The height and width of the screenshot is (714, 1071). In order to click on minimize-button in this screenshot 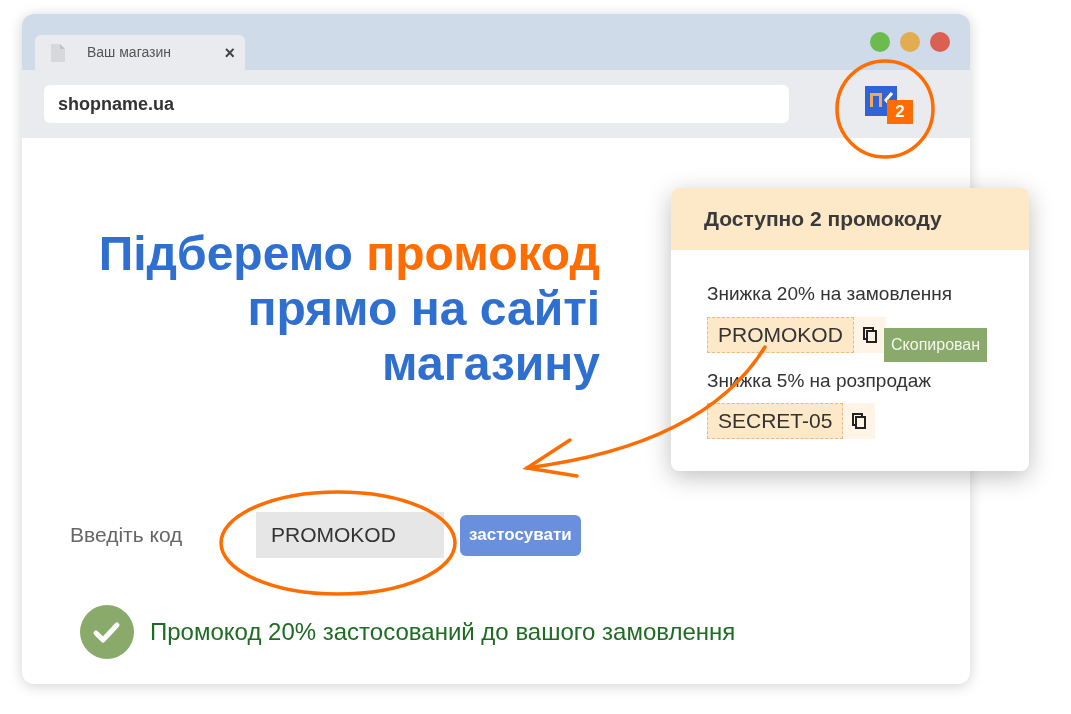, I will do `click(910, 42)`.